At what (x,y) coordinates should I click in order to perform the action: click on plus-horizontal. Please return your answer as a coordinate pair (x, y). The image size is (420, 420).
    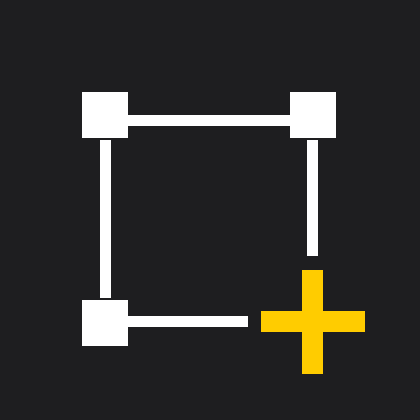
    Looking at the image, I should click on (313, 321).